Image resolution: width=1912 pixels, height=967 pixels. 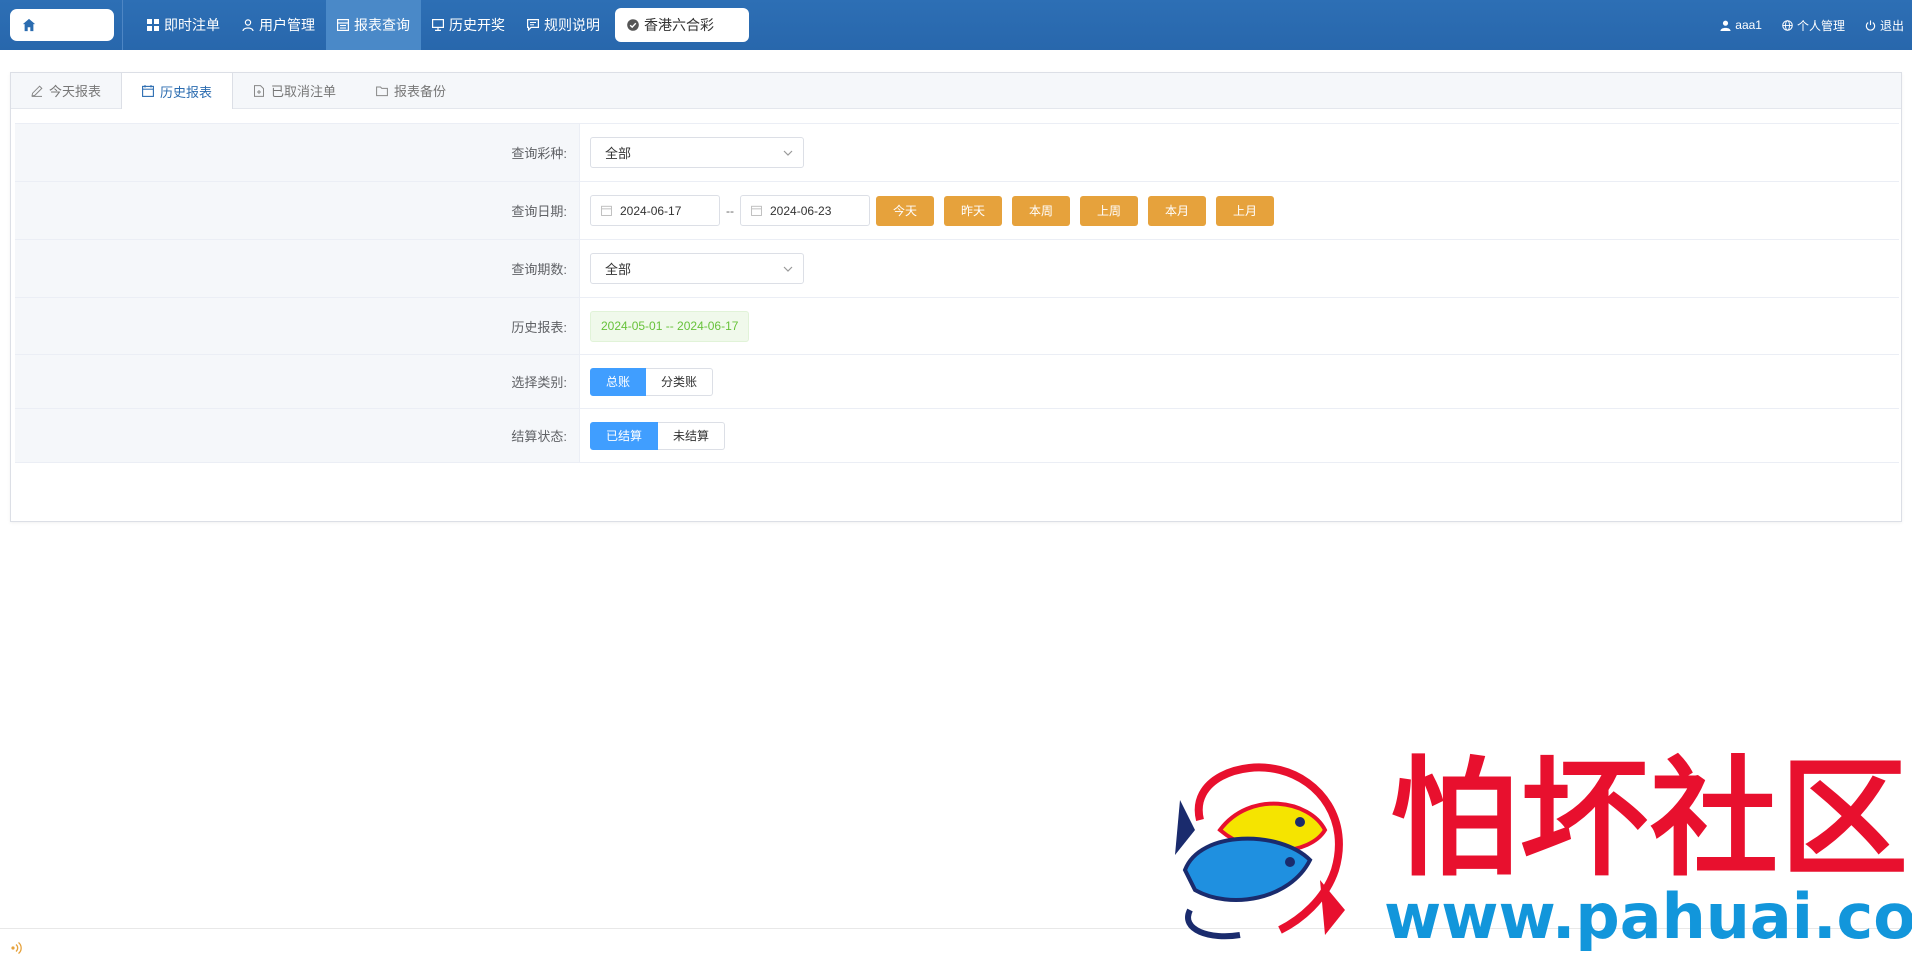 I want to click on home-button, so click(x=62, y=25).